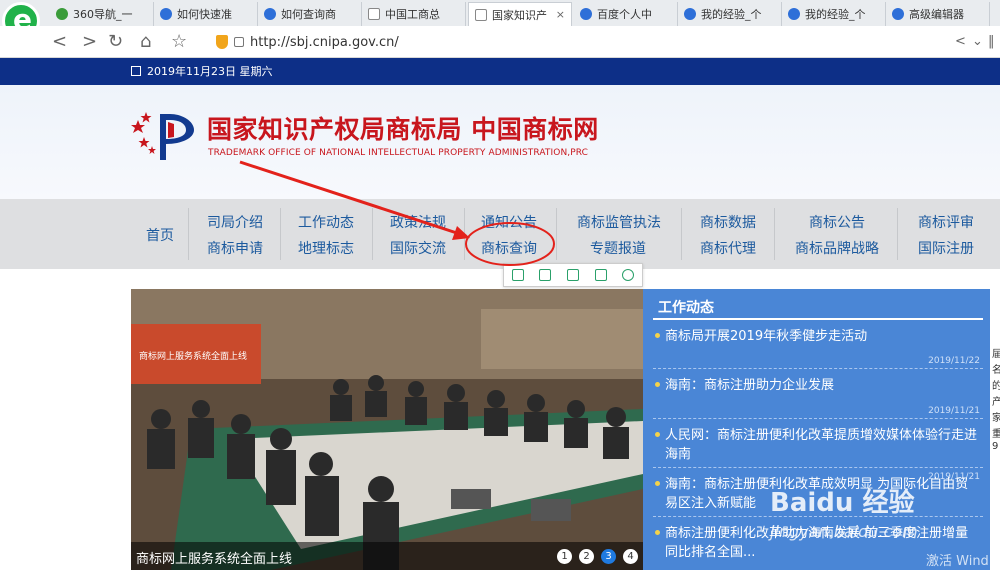 The height and width of the screenshot is (570, 1000). Describe the element at coordinates (991, 42) in the screenshot. I see `more-icon: ‖` at that location.